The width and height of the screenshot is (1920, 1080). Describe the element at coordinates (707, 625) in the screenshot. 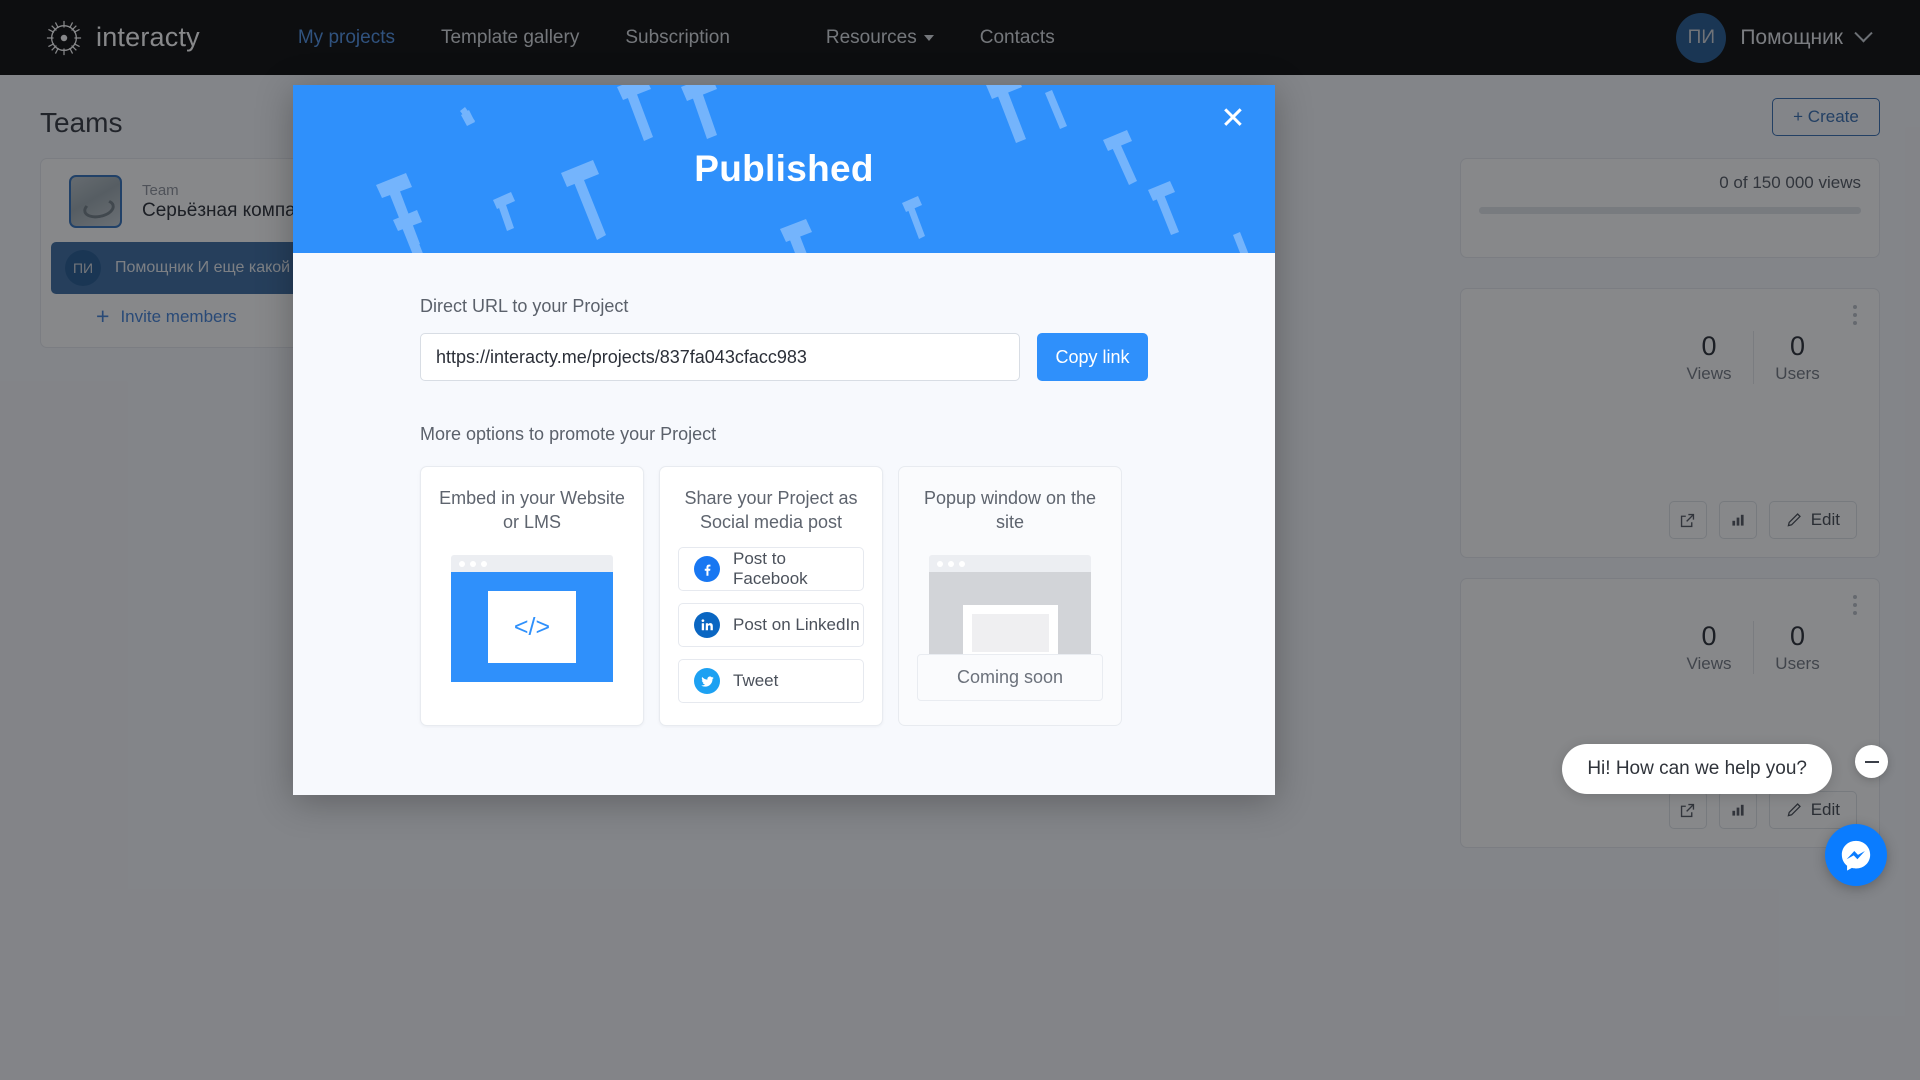

I see `linkedin-icon` at that location.